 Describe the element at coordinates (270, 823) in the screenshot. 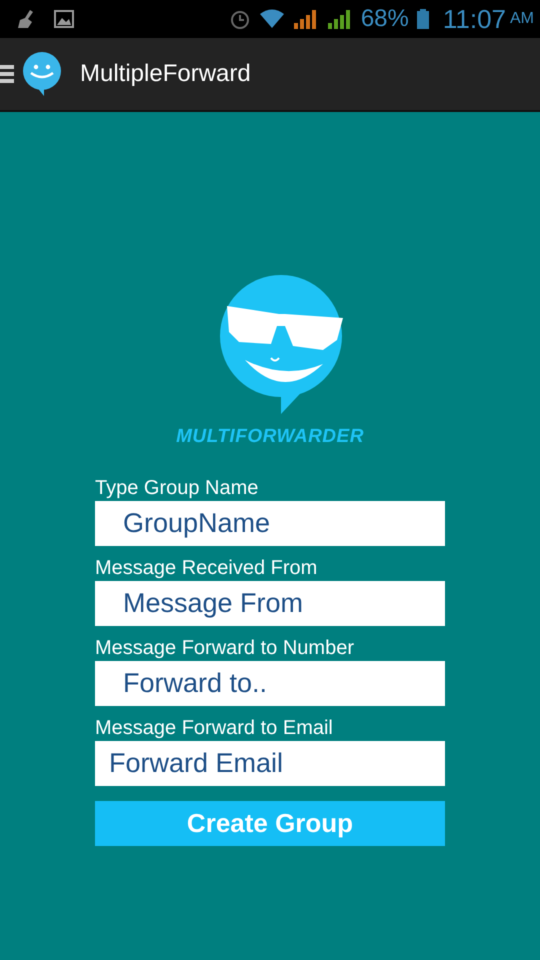

I see `create-group-button: Create Group` at that location.